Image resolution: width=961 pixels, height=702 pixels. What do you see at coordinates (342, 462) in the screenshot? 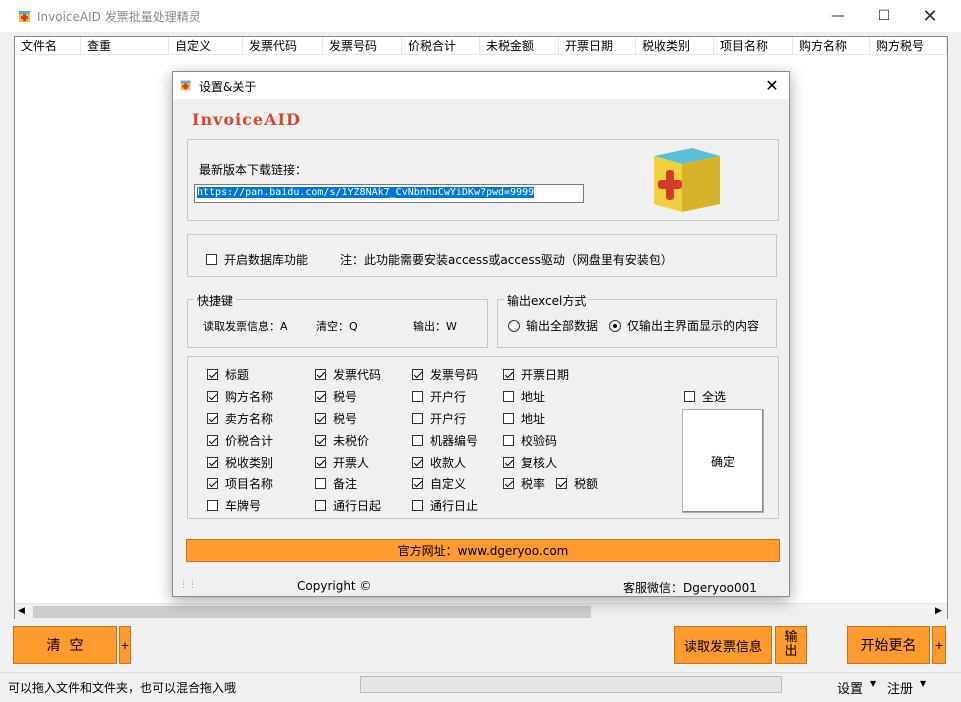
I see `field-checkbox: 开票人` at bounding box center [342, 462].